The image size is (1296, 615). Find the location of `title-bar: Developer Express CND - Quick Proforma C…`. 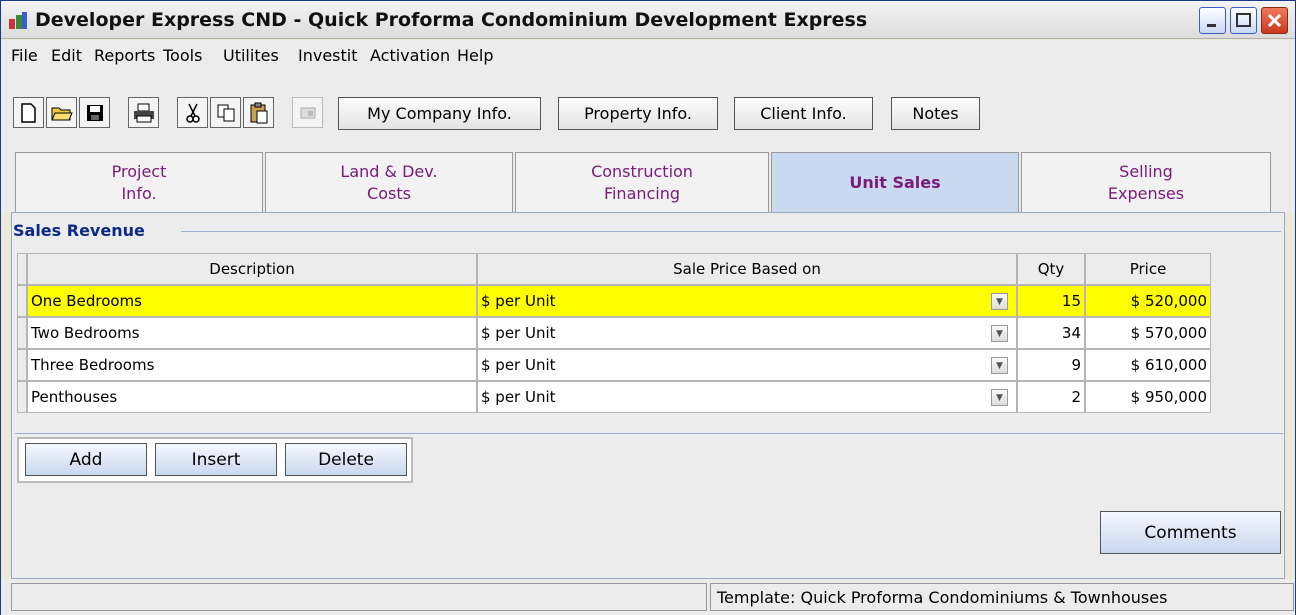

title-bar: Developer Express CND - Quick Proforma C… is located at coordinates (648, 20).